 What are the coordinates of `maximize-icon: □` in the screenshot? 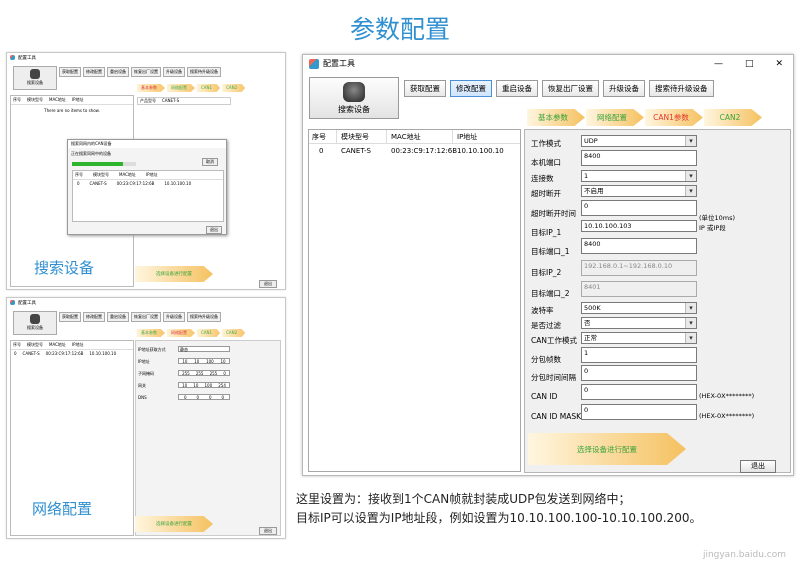 It's located at (749, 64).